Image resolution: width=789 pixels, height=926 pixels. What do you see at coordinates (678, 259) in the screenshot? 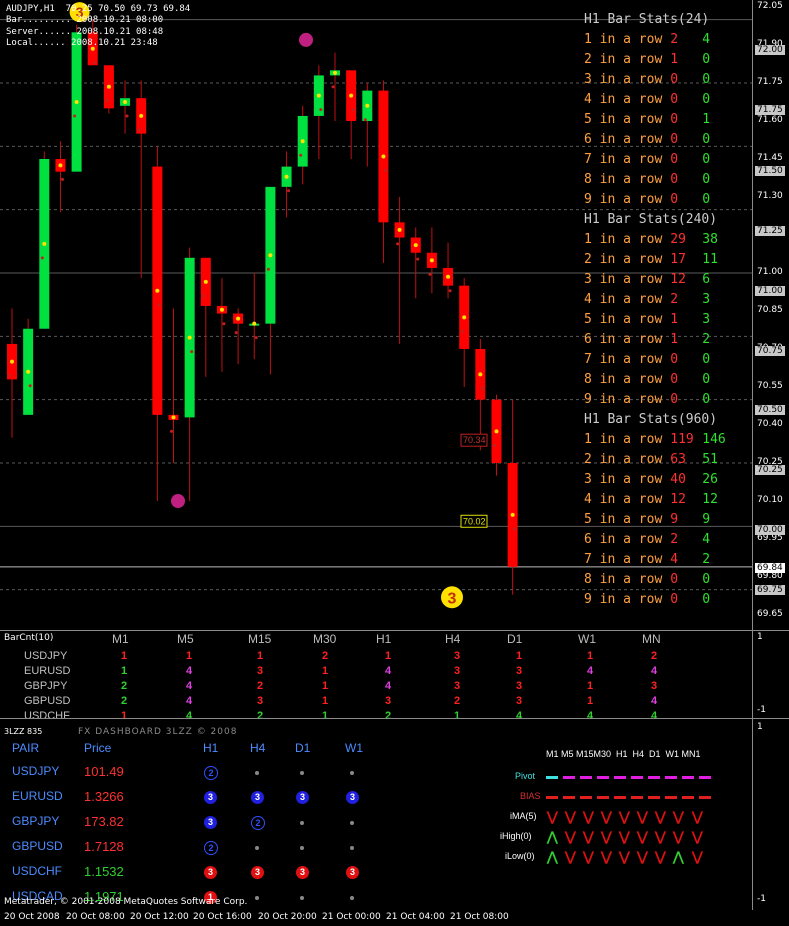
I see `stats-red-count: 17` at bounding box center [678, 259].